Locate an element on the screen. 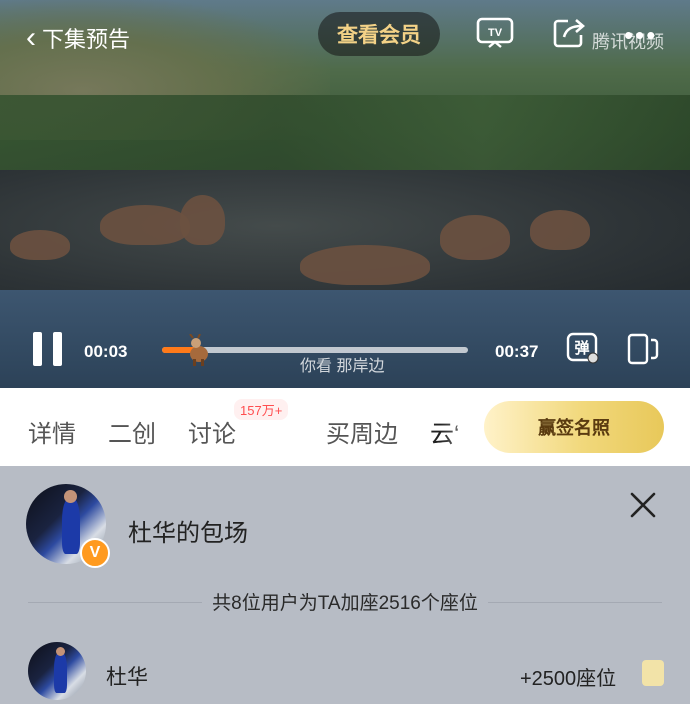 The width and height of the screenshot is (690, 704). pause-button is located at coordinates (48, 349).